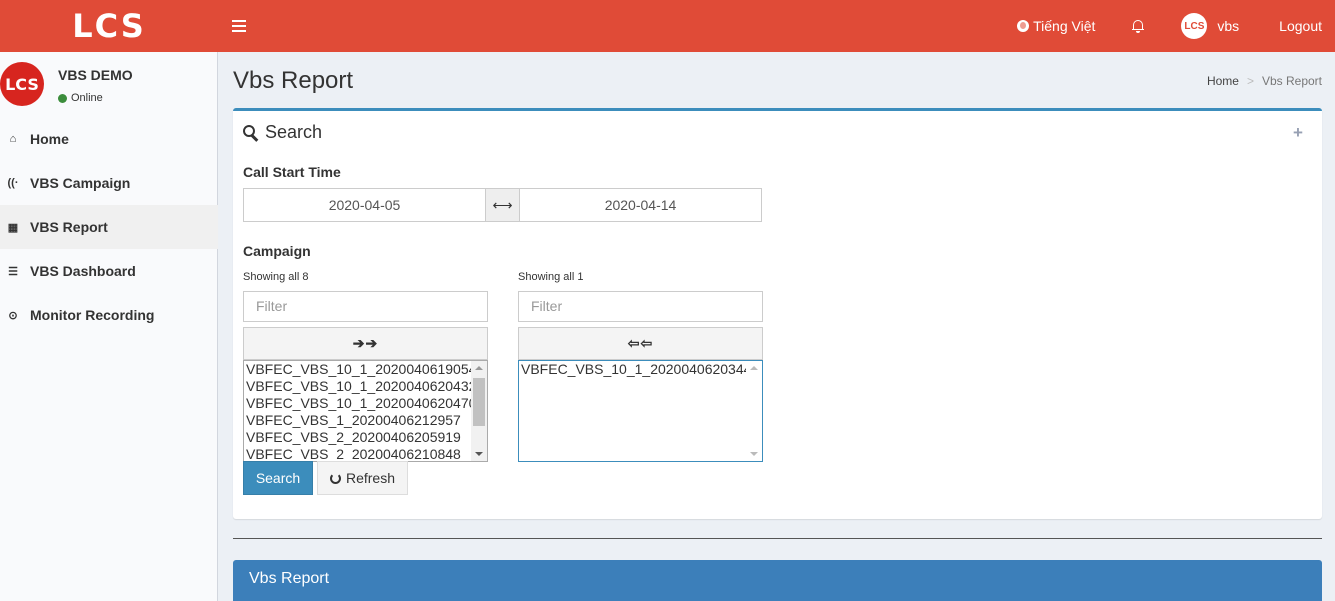  Describe the element at coordinates (358, 420) in the screenshot. I see `list-item: VBFEC_VBS_1_20200406212957` at that location.